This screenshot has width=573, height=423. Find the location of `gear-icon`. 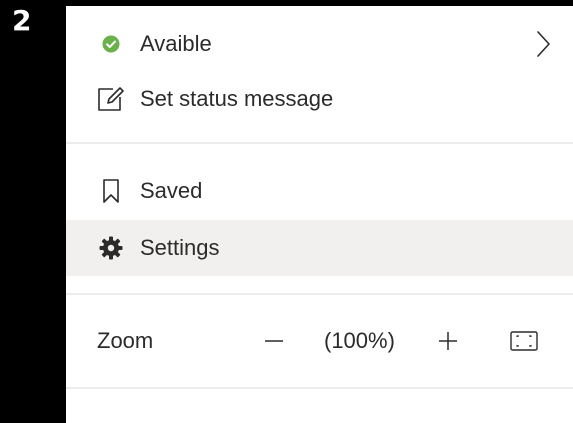

gear-icon is located at coordinates (111, 248).